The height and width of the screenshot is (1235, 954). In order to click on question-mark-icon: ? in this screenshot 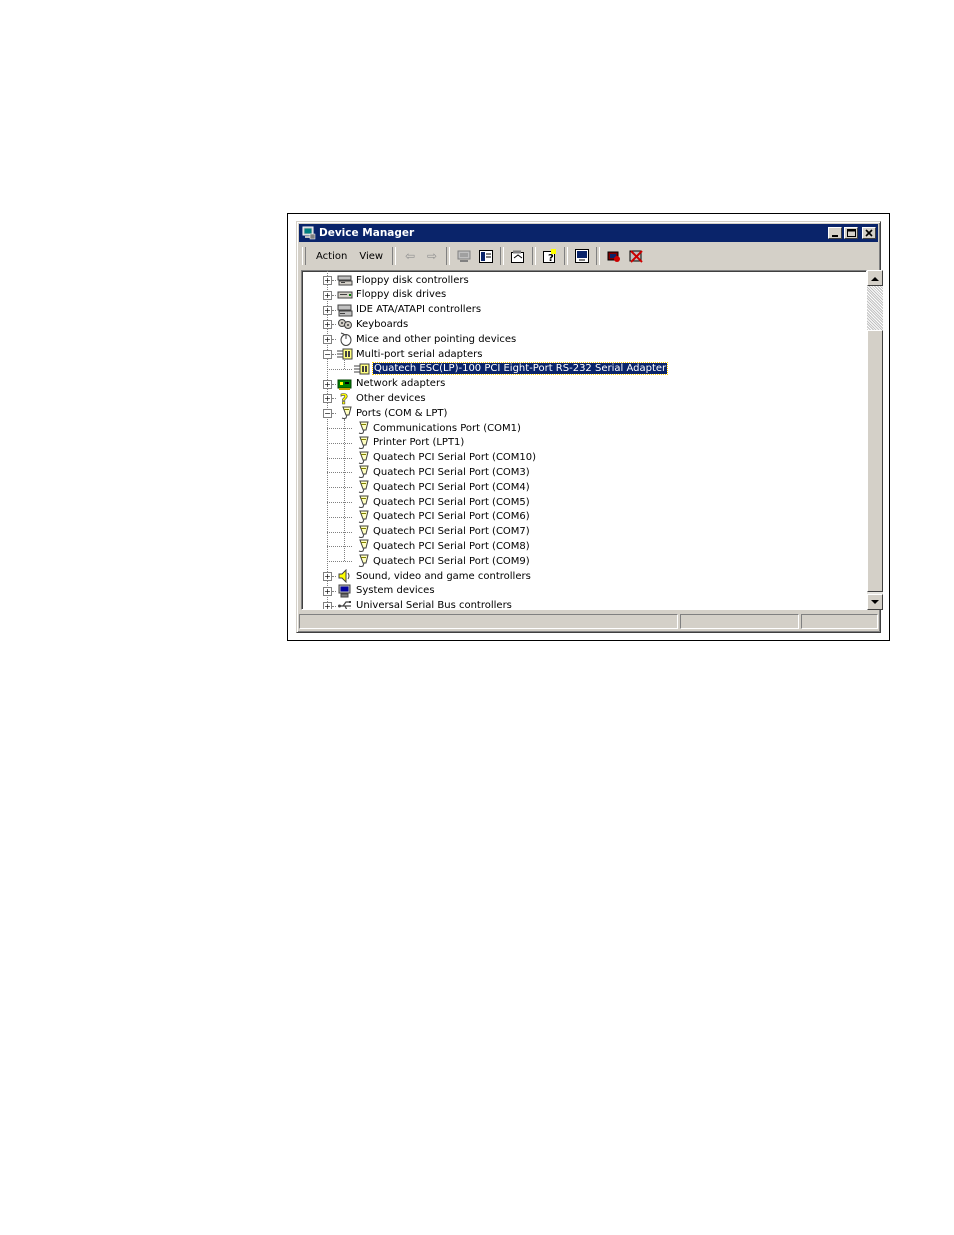, I will do `click(345, 400)`.